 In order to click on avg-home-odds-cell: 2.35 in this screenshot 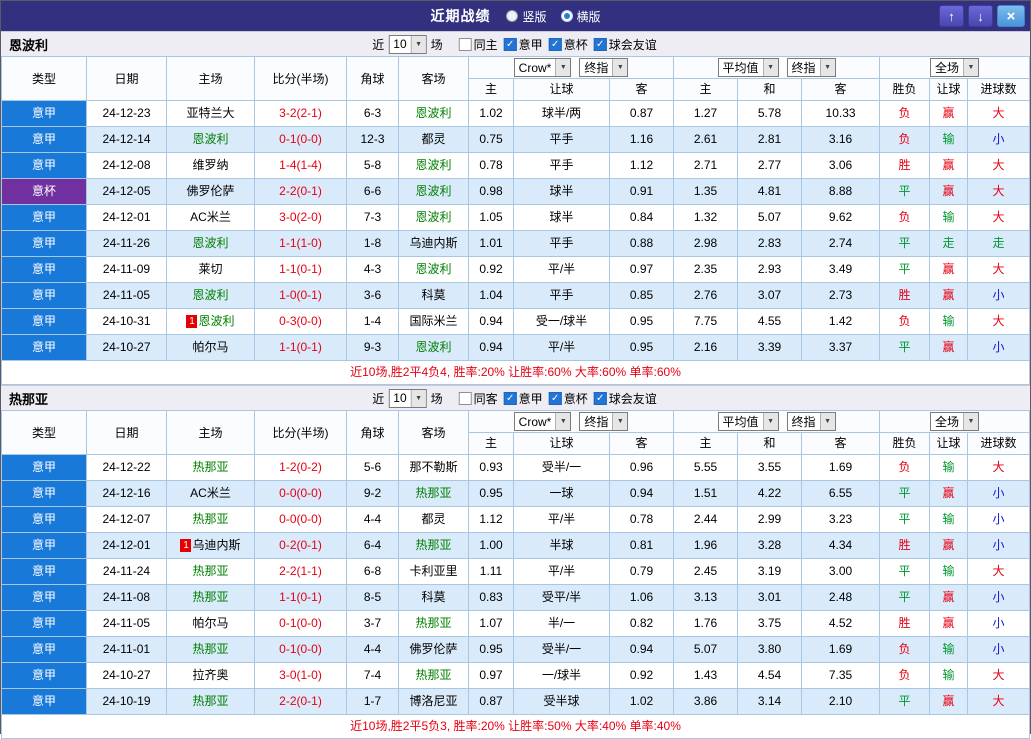, I will do `click(706, 269)`.